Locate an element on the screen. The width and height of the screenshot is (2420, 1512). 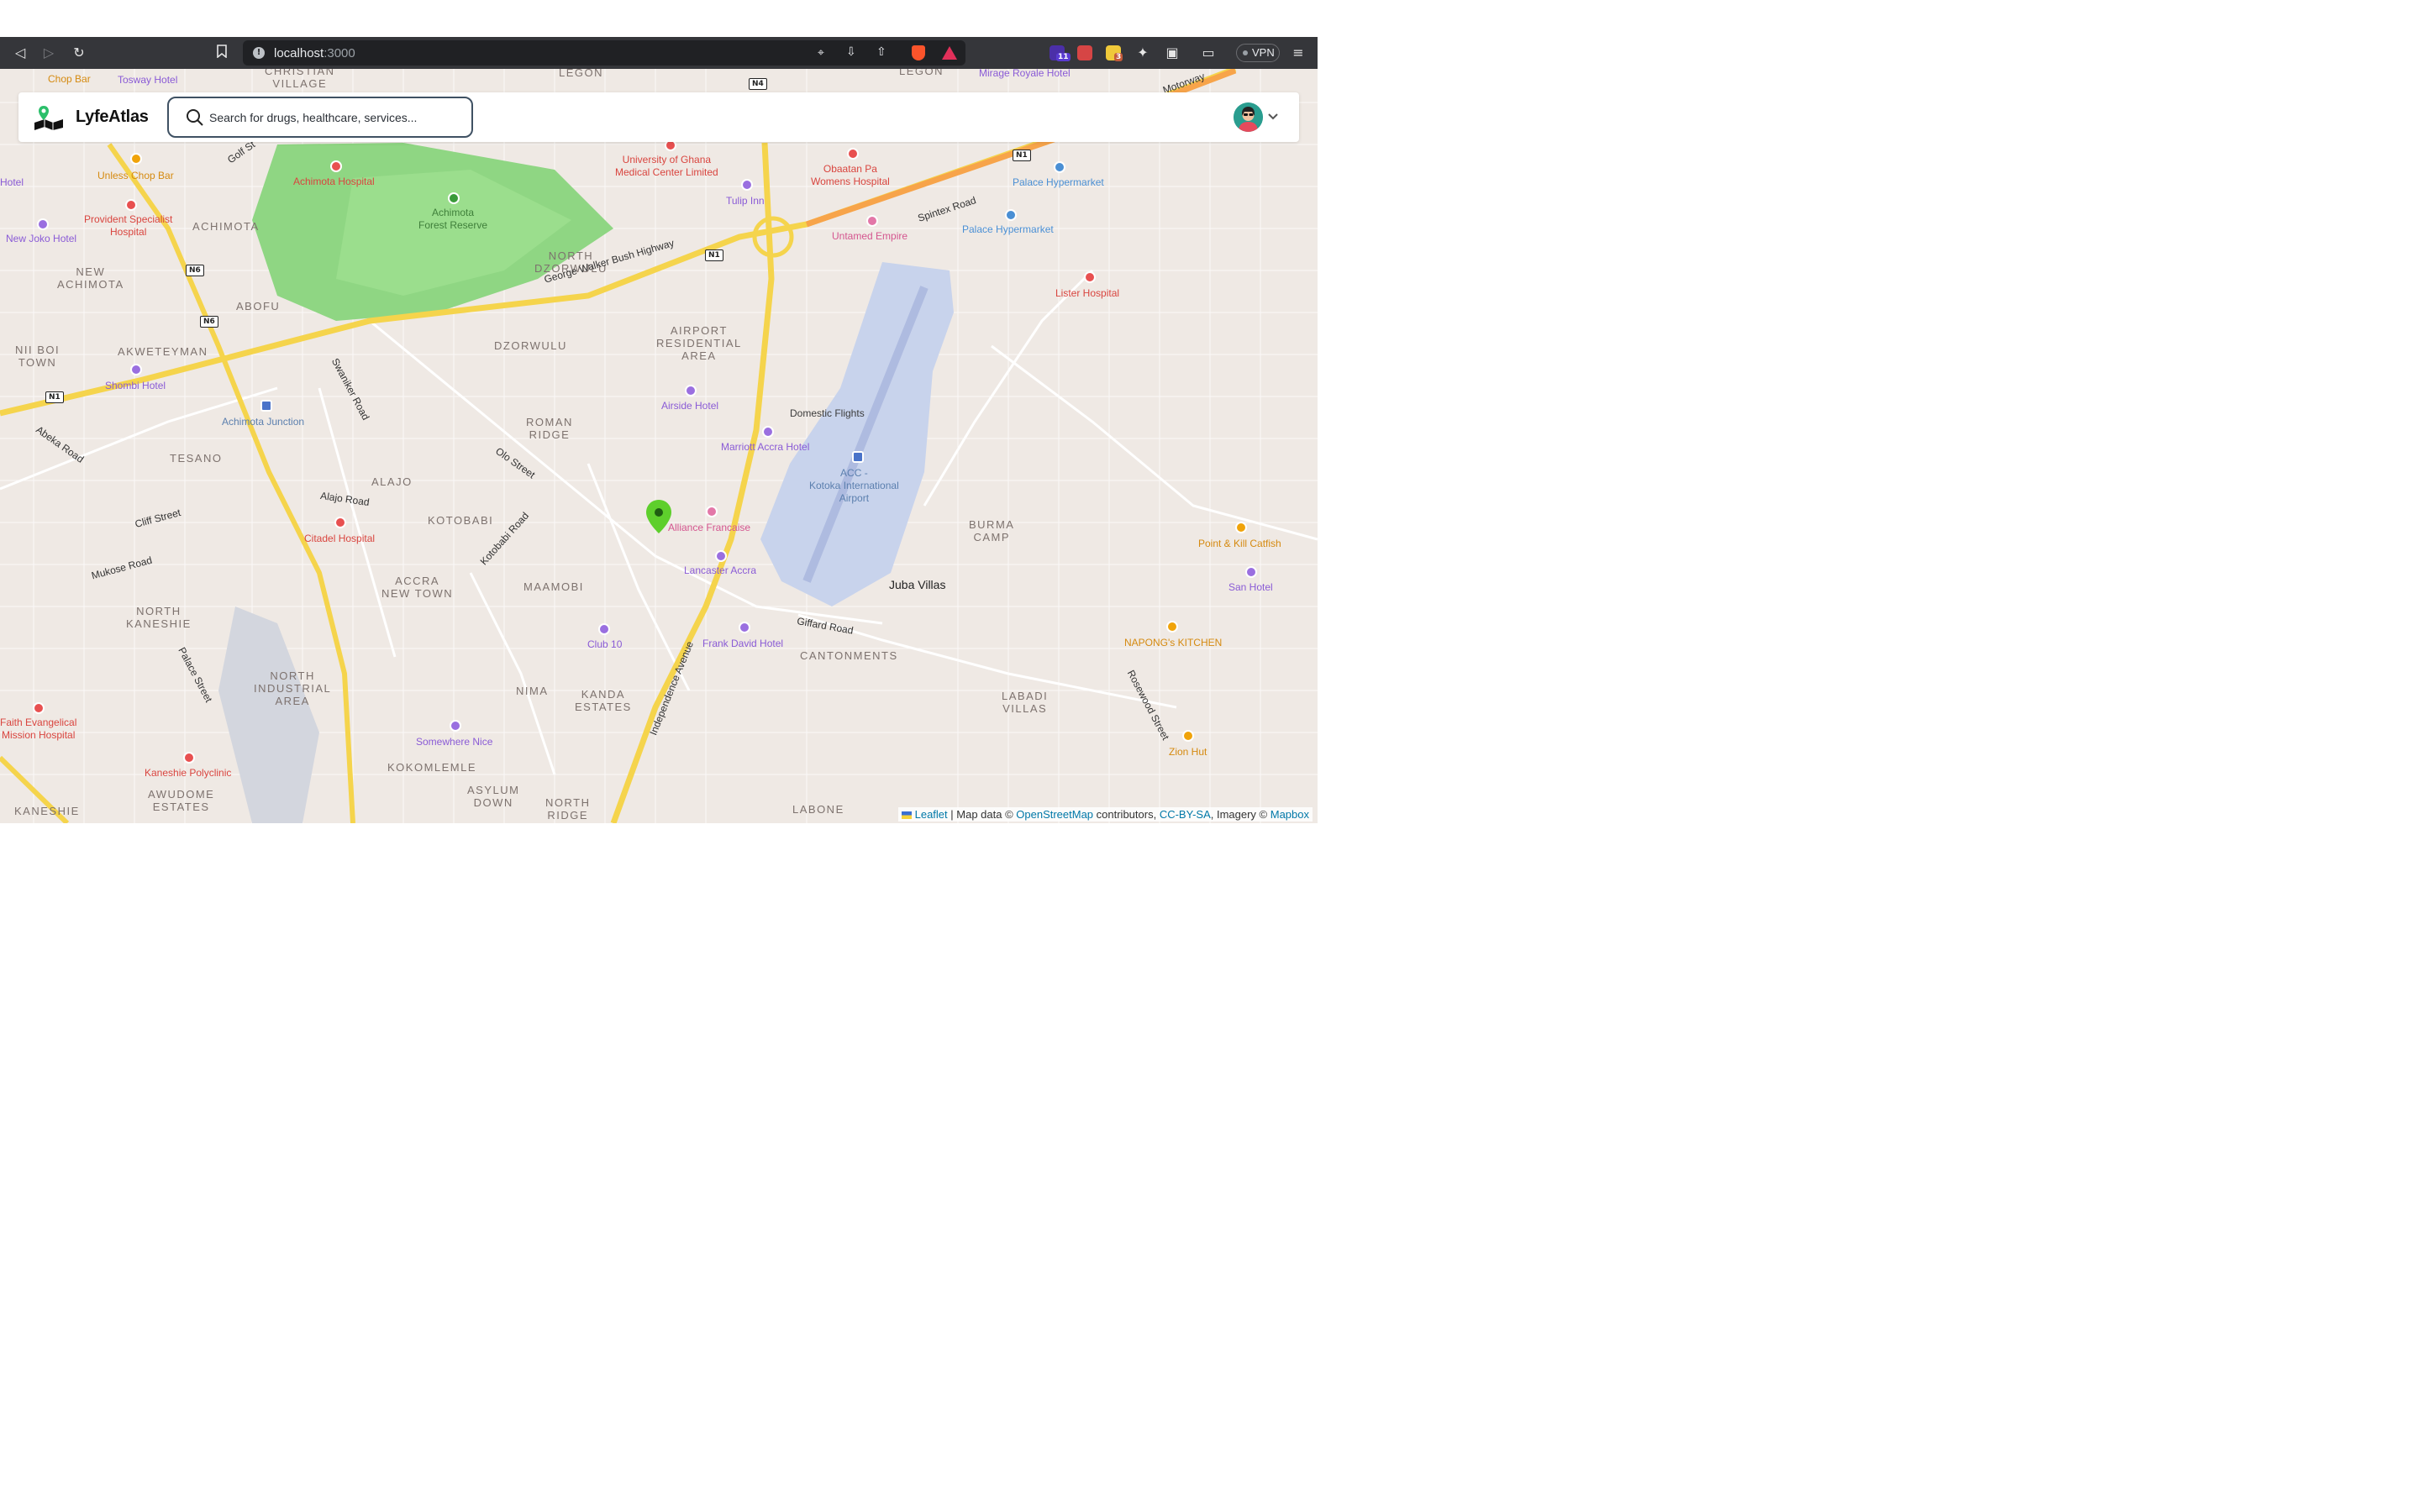
mapbox-link: Mapbox is located at coordinates (1289, 814).